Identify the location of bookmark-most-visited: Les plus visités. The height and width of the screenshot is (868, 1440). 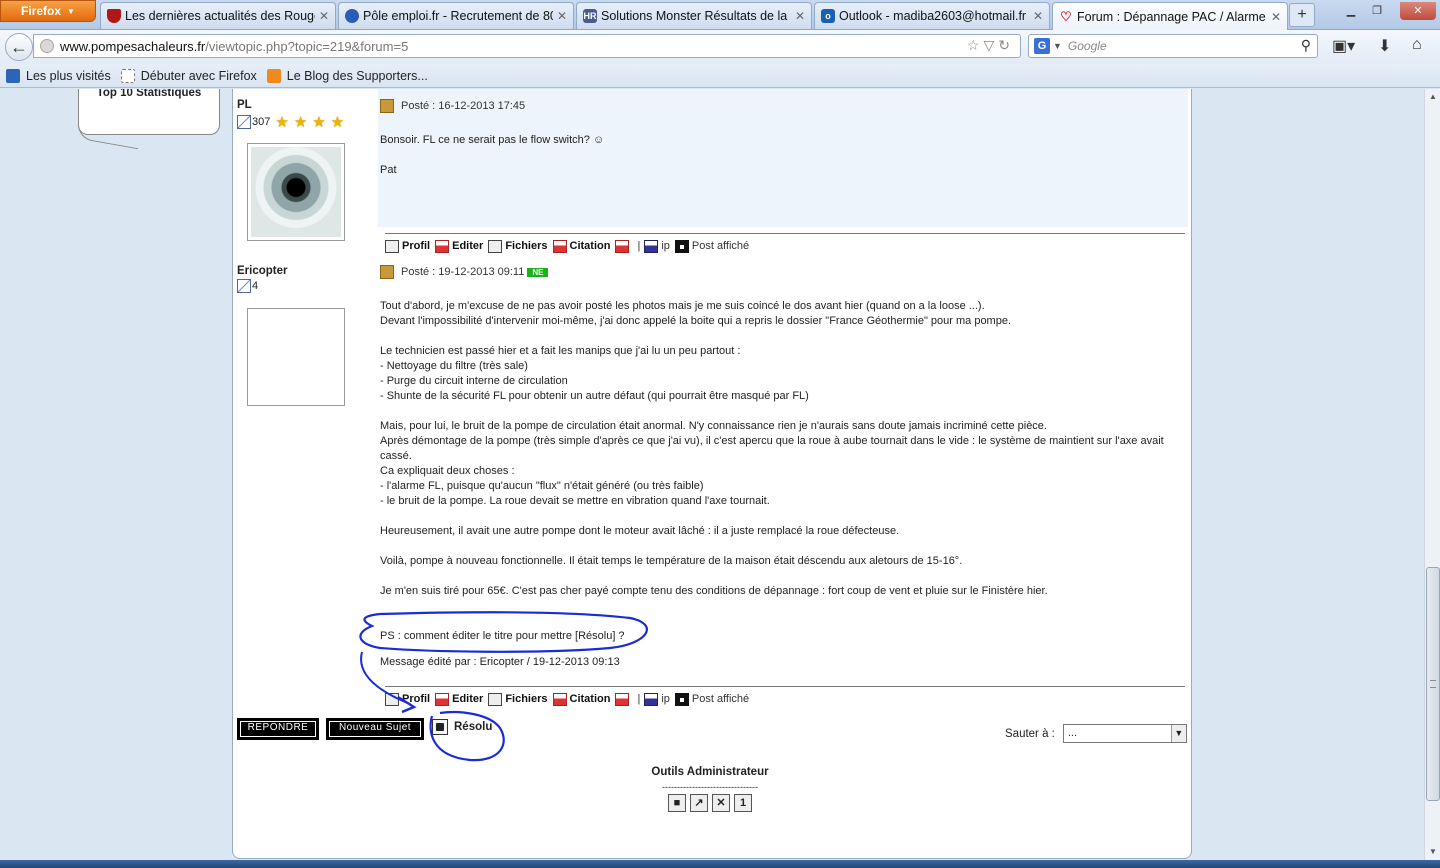
(58, 75).